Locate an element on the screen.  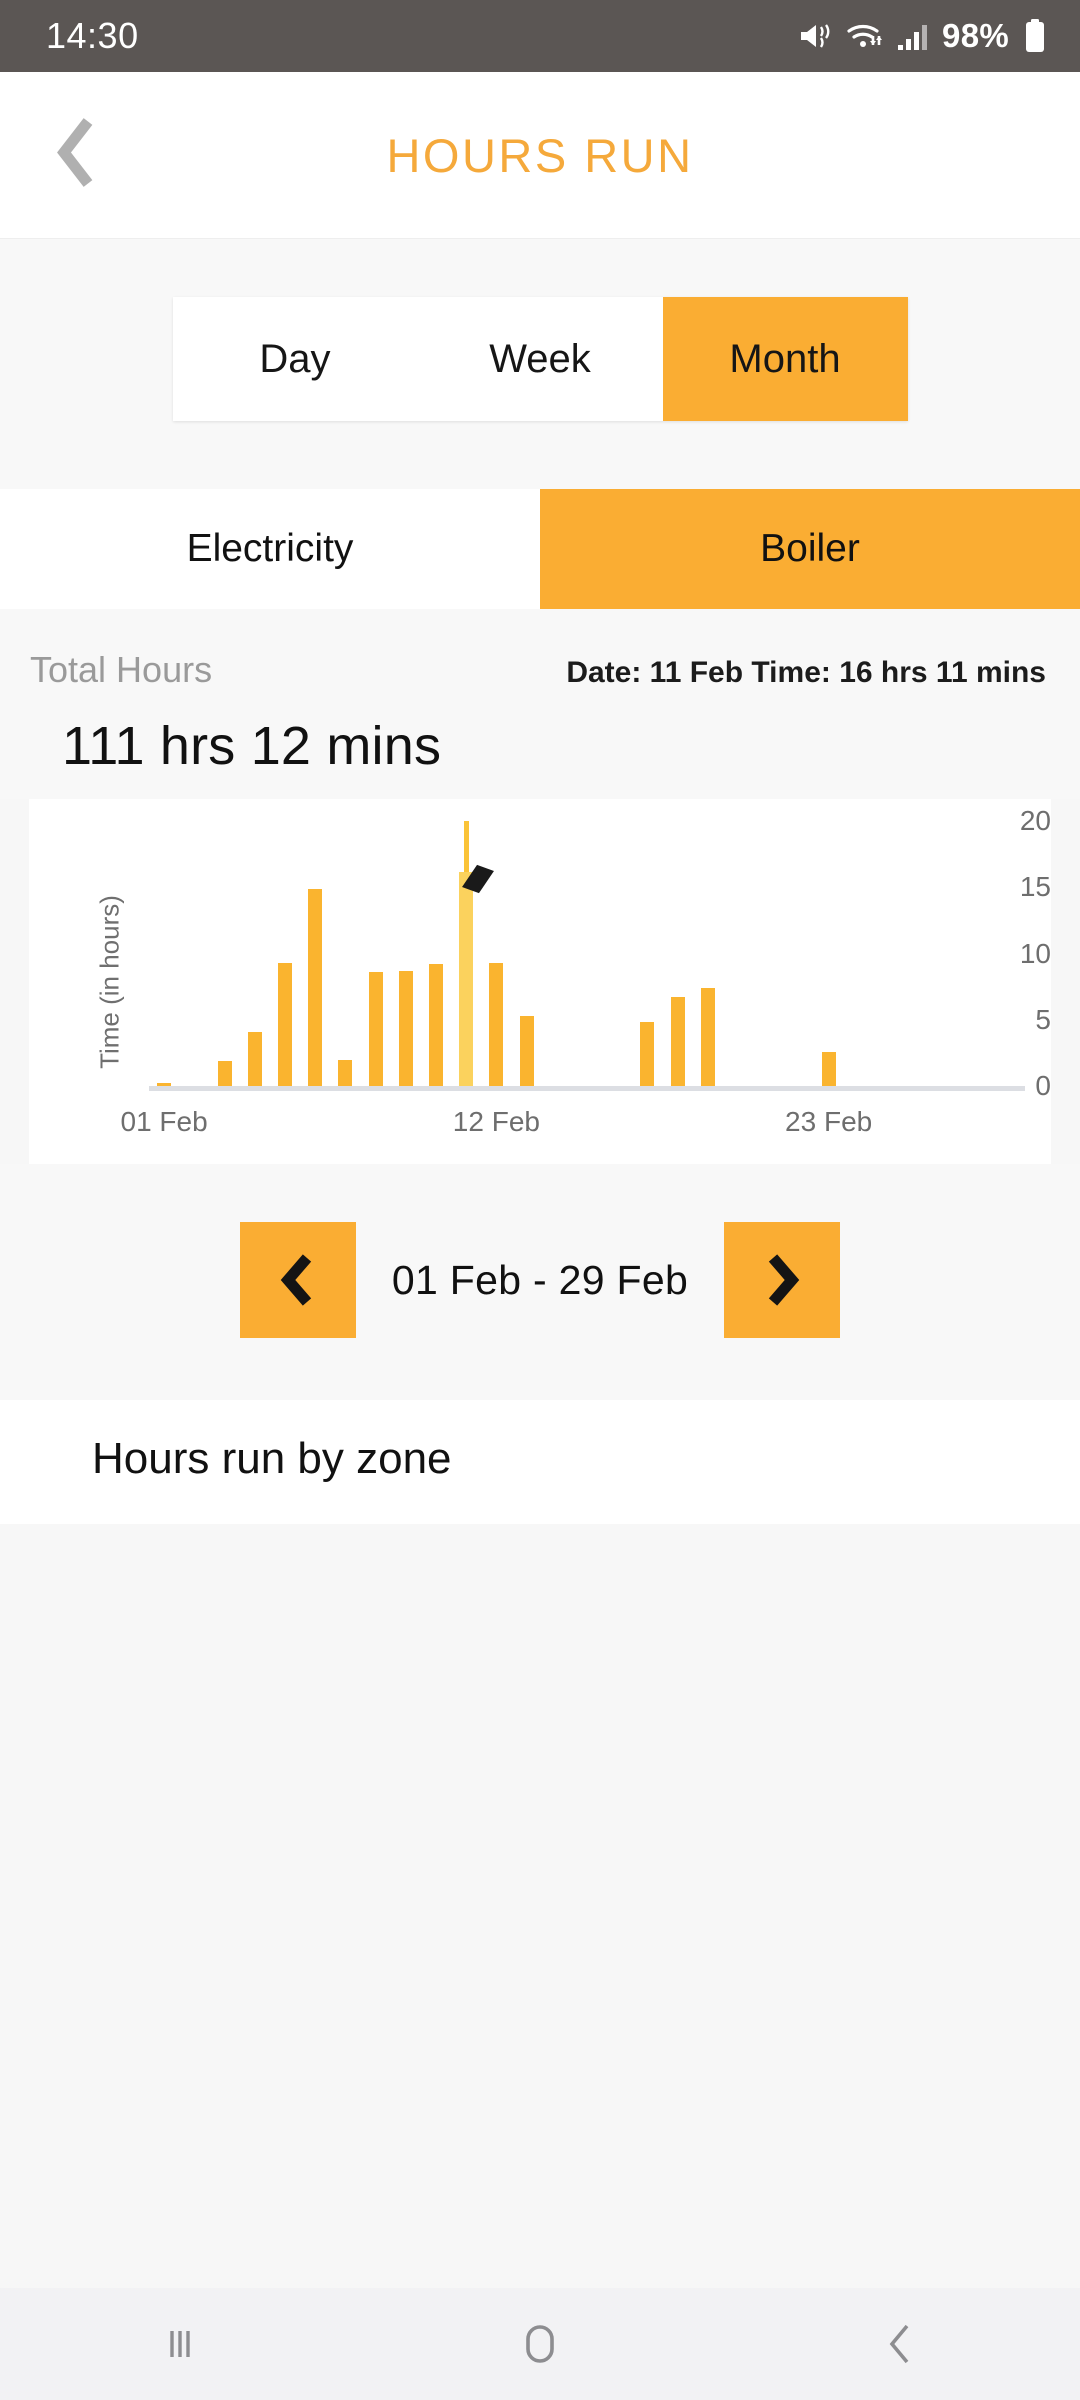
mute-vibrate-icon is located at coordinates (816, 36).